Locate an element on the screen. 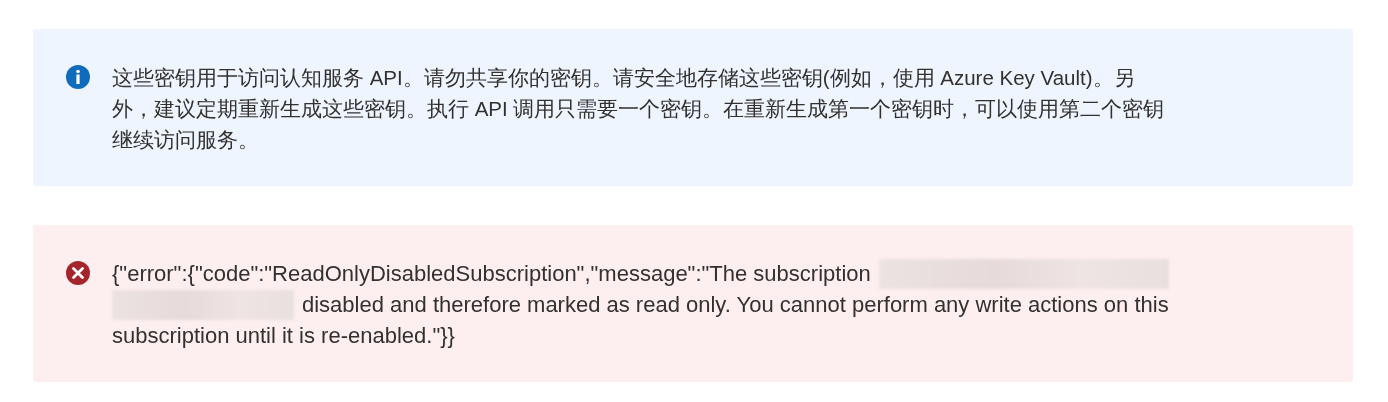 This screenshot has width=1388, height=402. info-icon is located at coordinates (78, 77).